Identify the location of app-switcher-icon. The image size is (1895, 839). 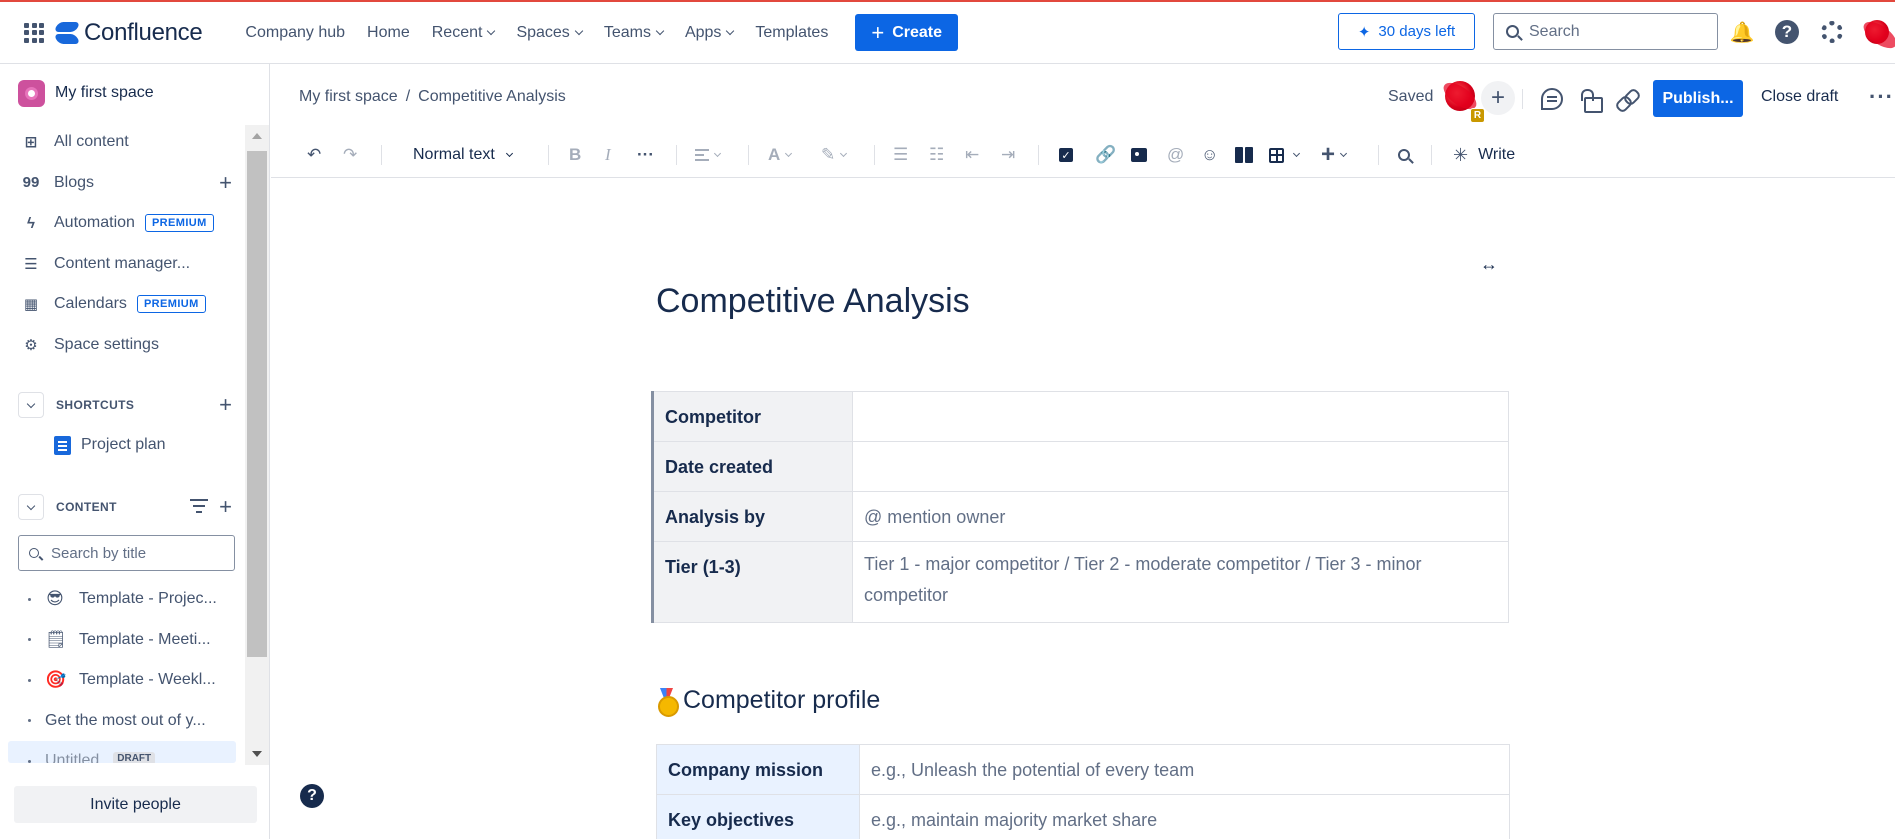
(34, 32).